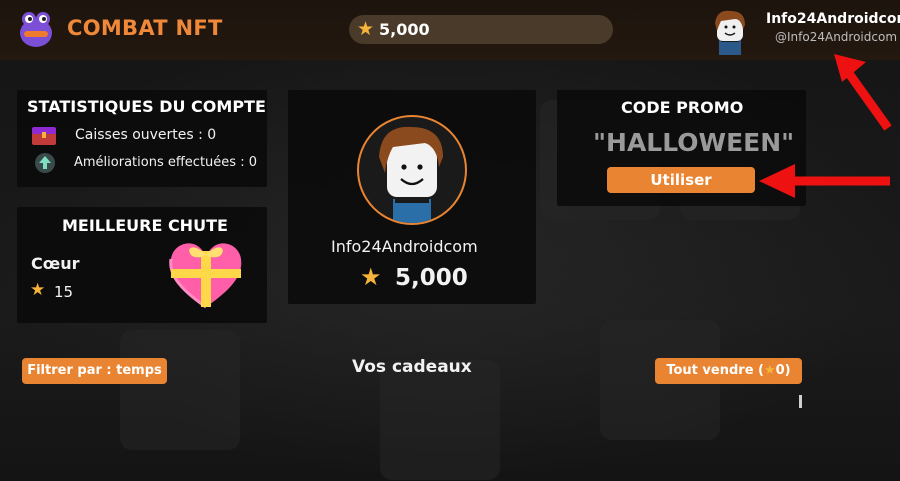 Image resolution: width=900 pixels, height=481 pixels. I want to click on sell-all-button: Tout vendre (★0), so click(728, 371).